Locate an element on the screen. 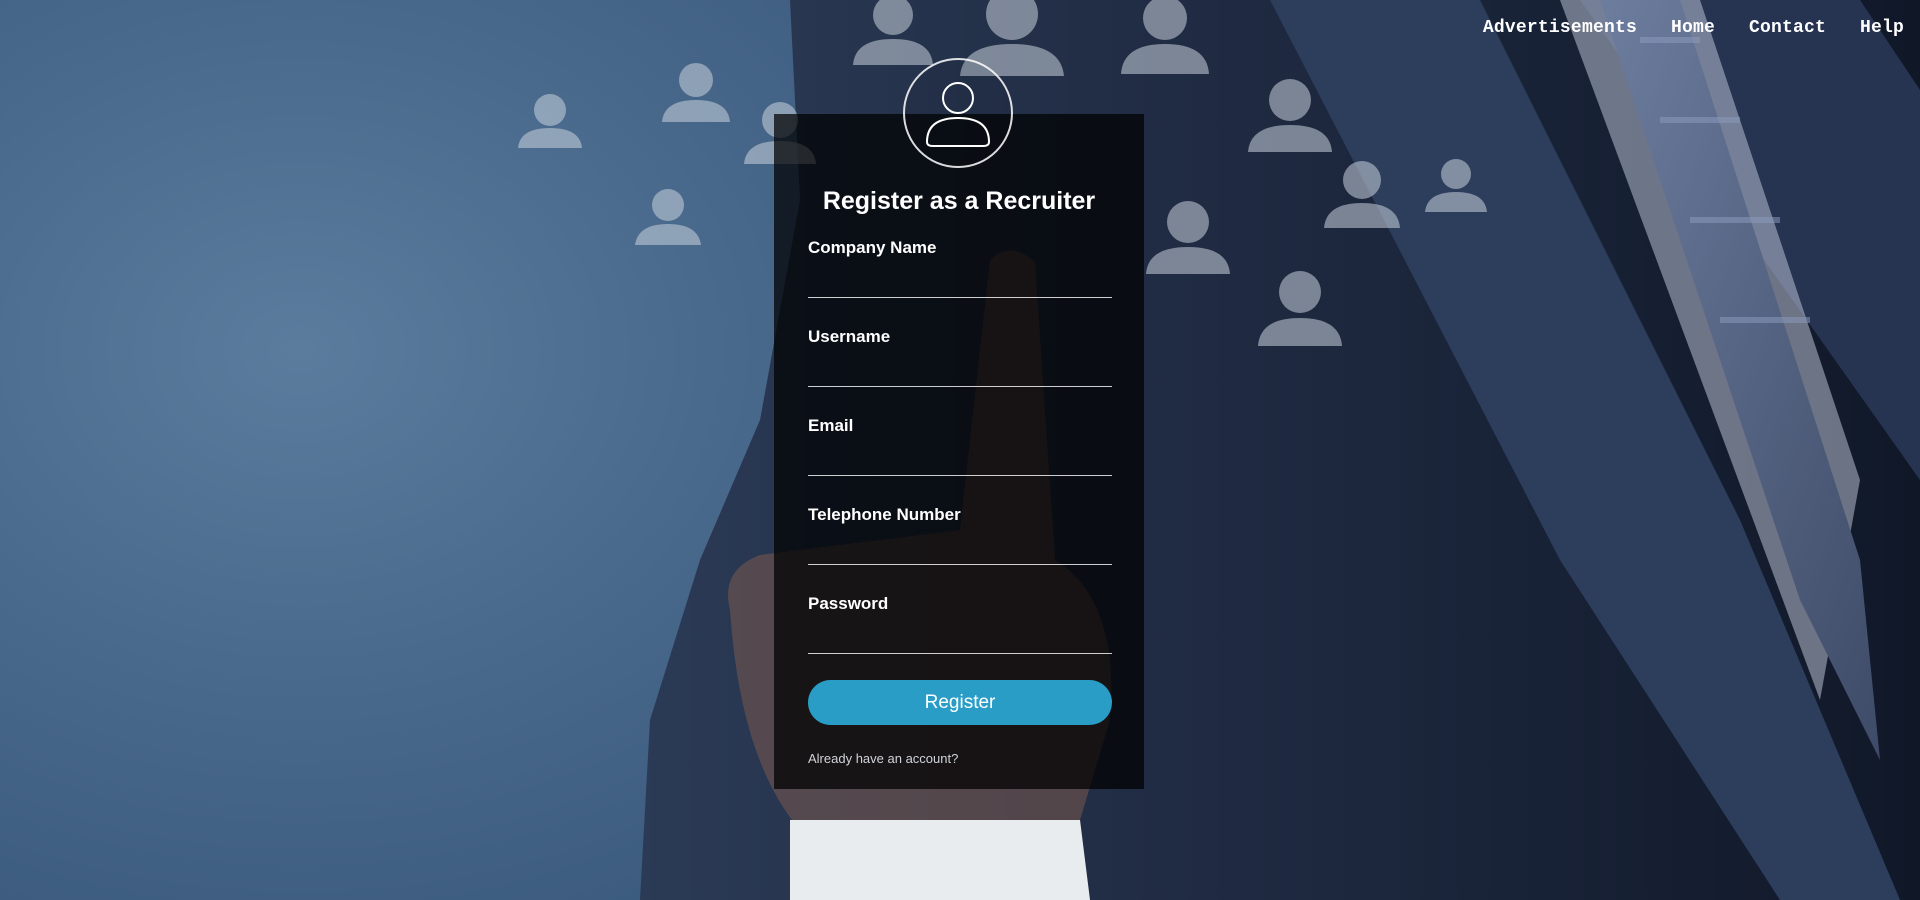 The image size is (1920, 900). telephone-label: Telephone Number is located at coordinates (884, 514).